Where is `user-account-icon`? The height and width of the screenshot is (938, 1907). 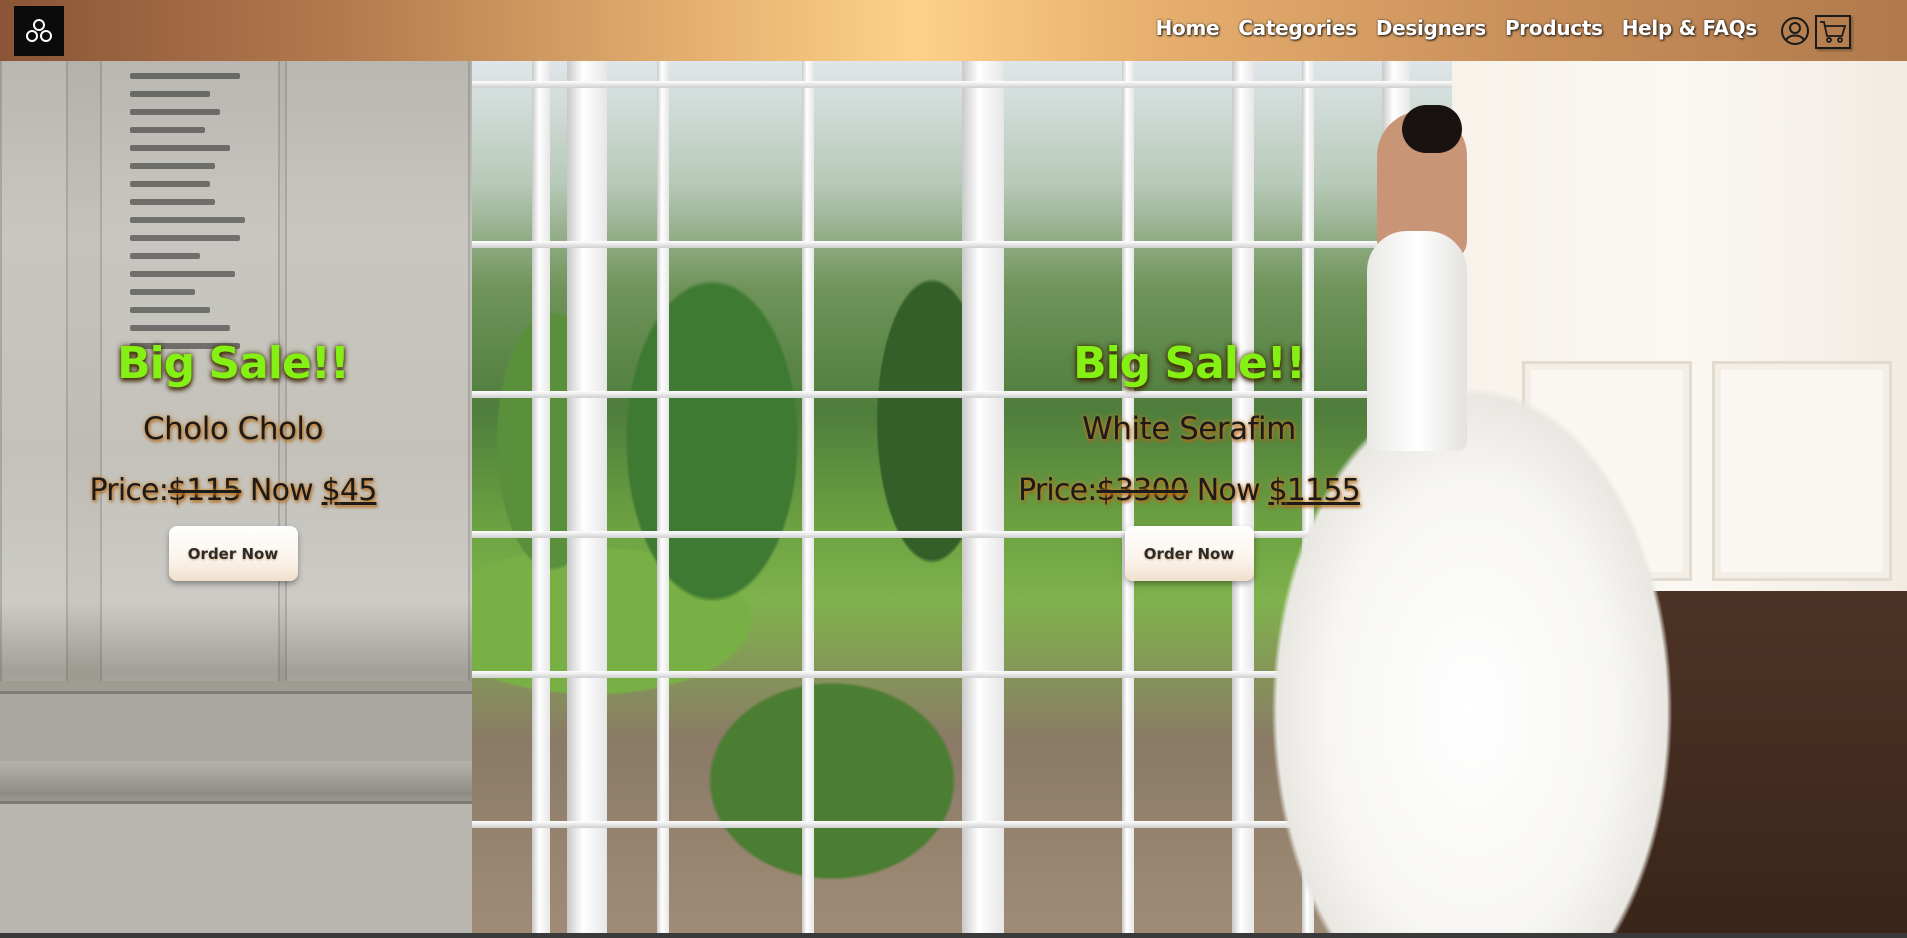
user-account-icon is located at coordinates (1795, 31).